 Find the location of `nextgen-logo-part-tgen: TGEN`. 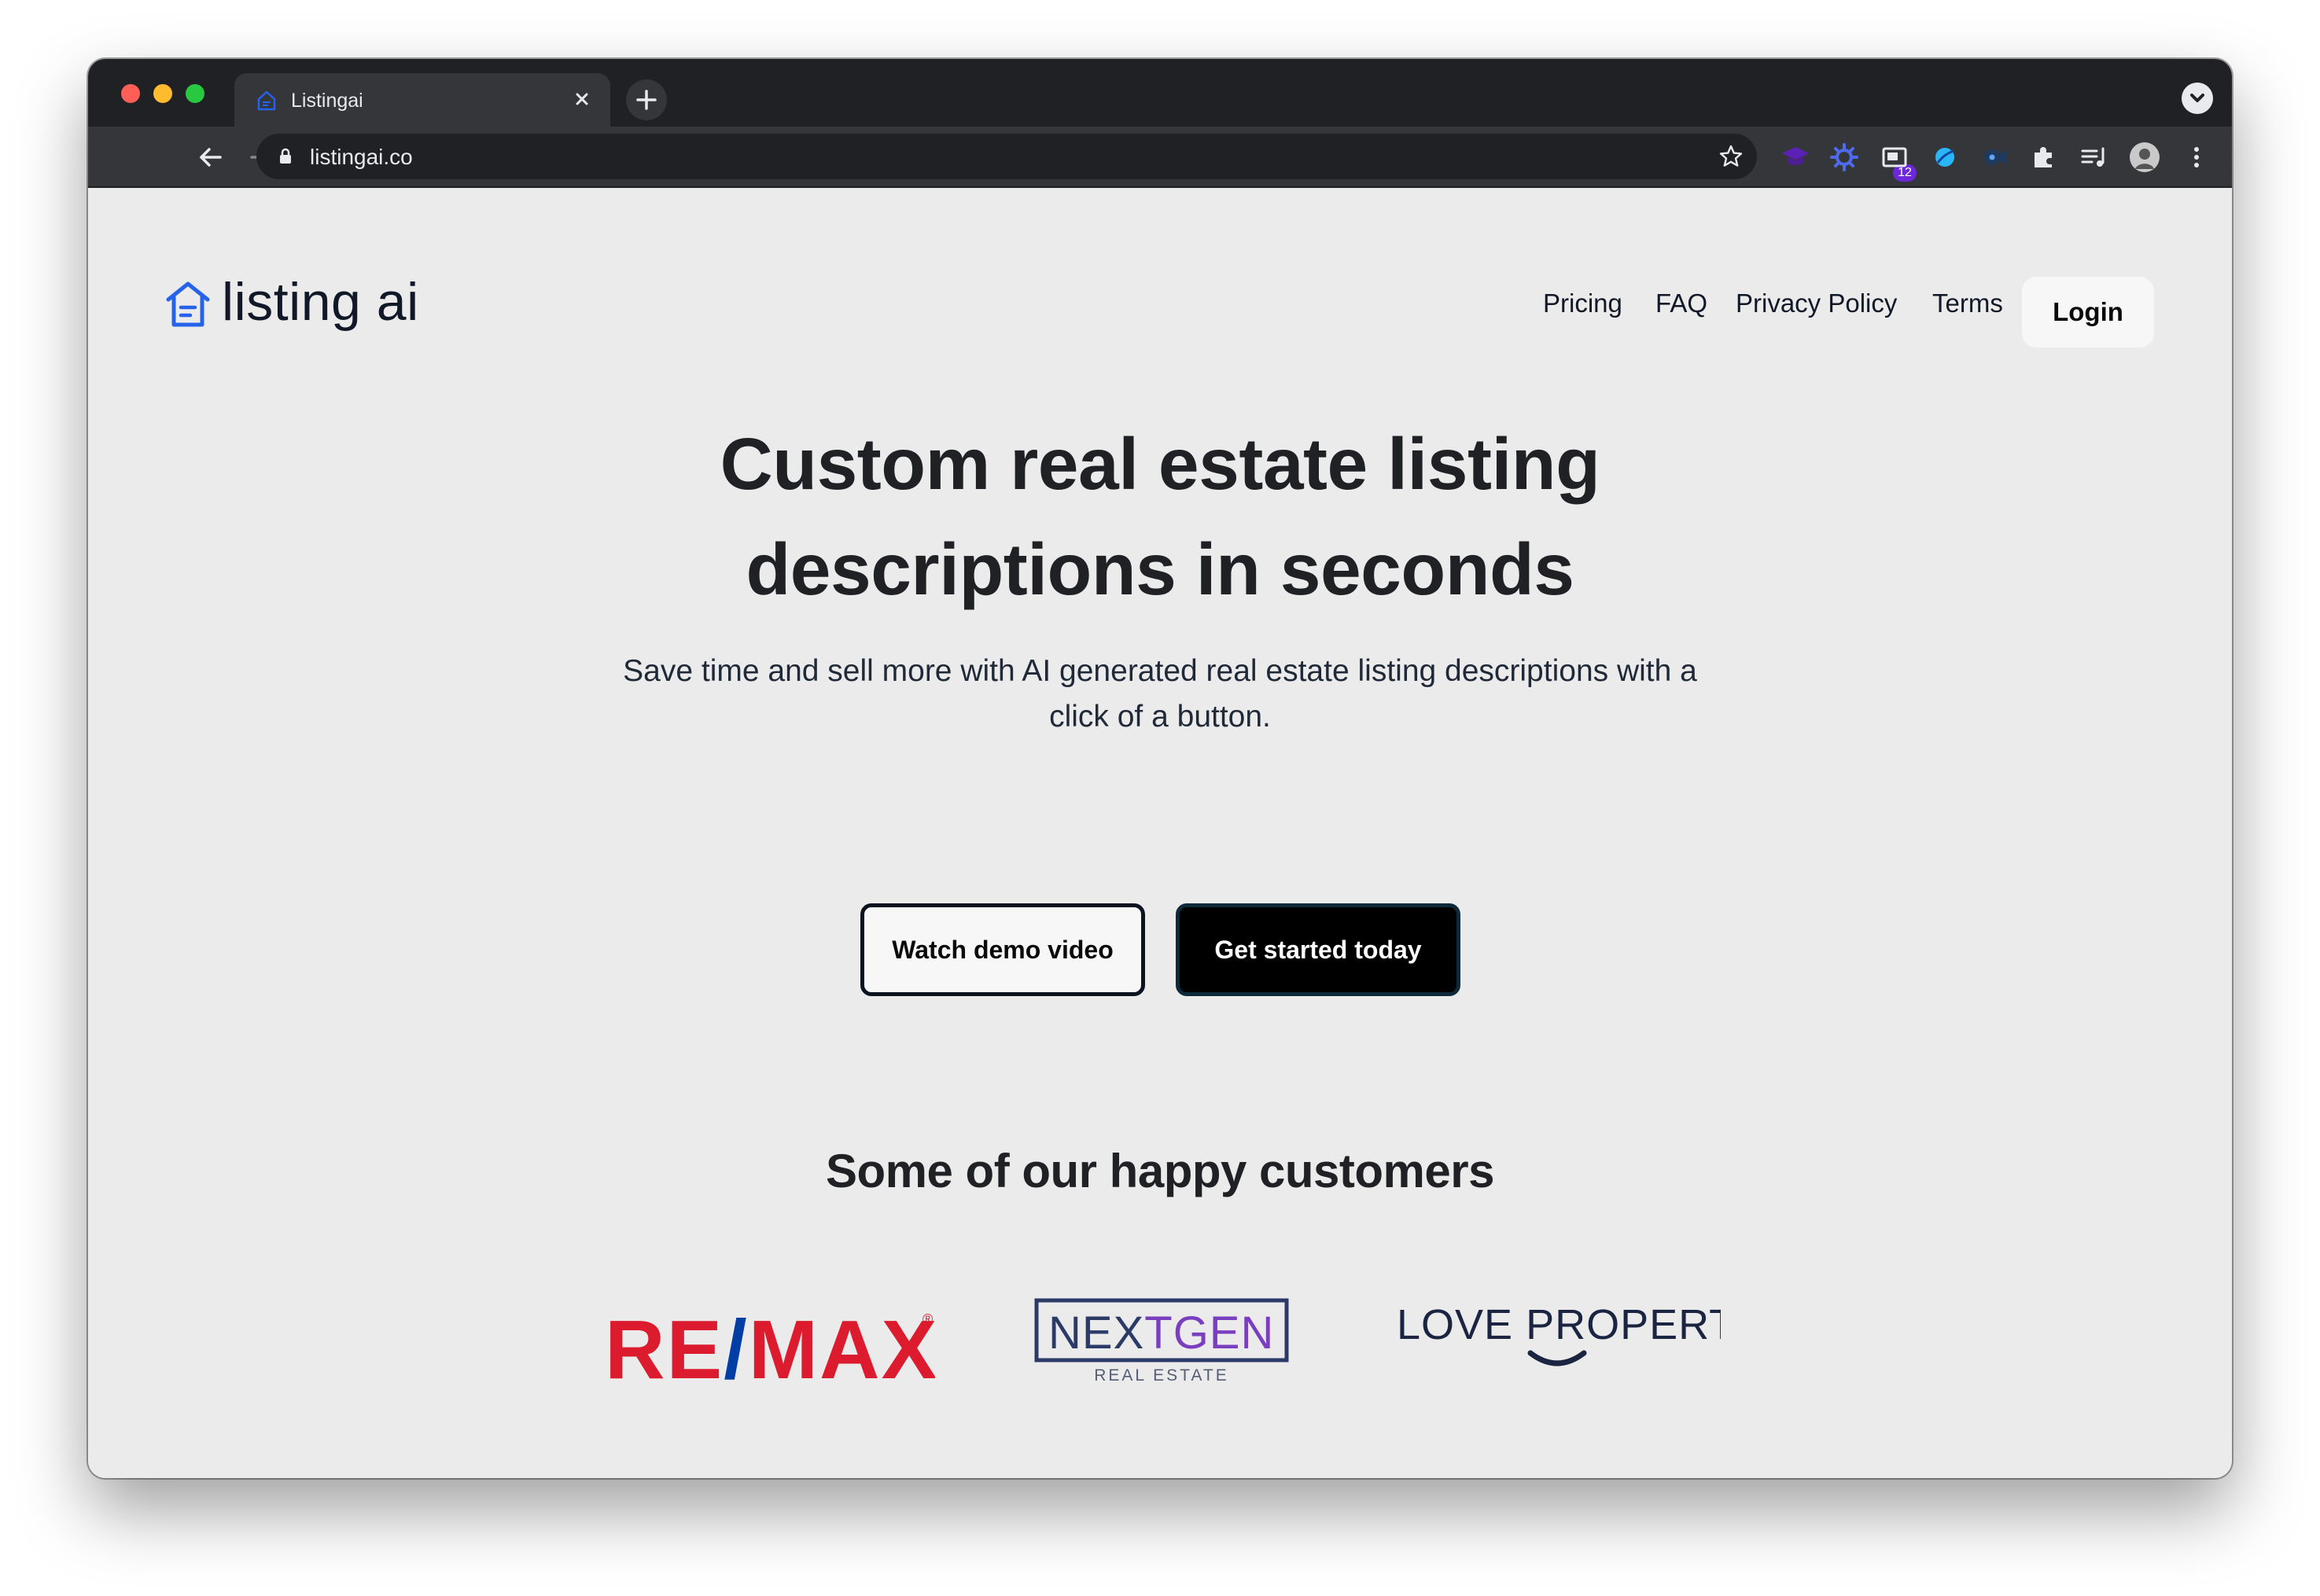

nextgen-logo-part-tgen: TGEN is located at coordinates (1209, 1333).